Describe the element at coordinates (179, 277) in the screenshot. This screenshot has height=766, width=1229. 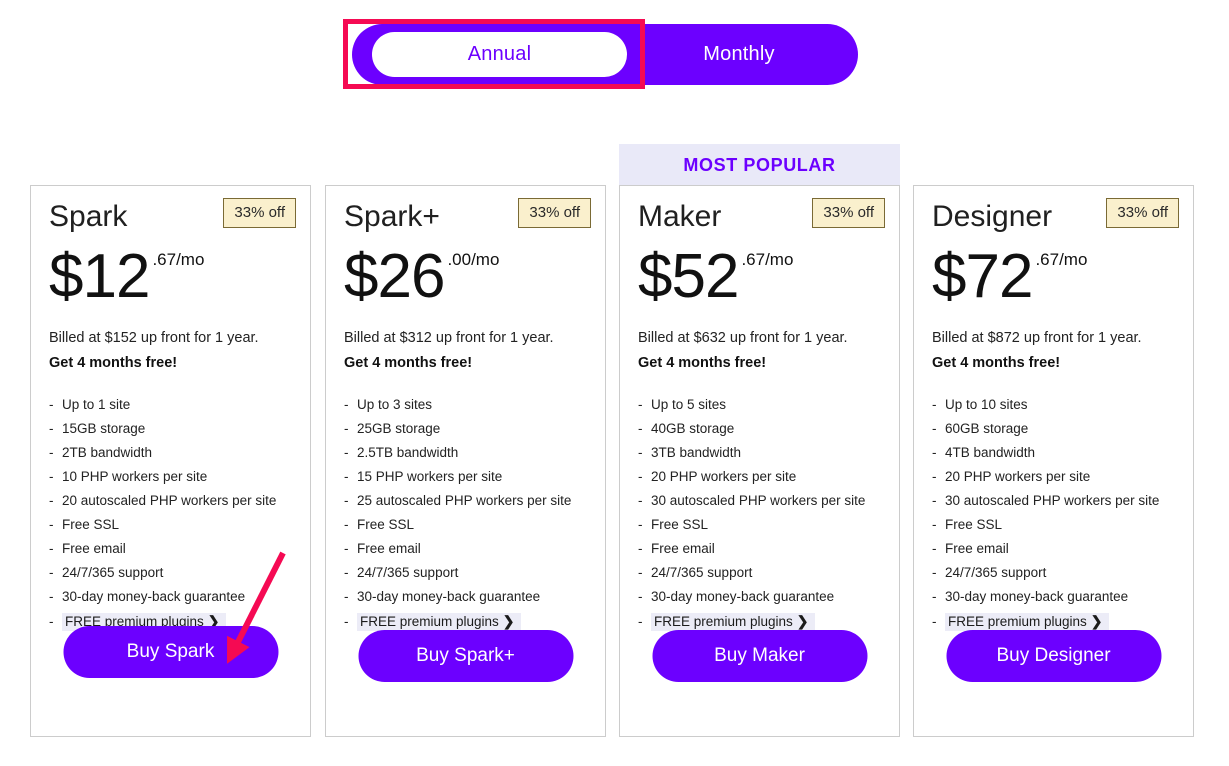
I see `price-row: $12.67/mo` at that location.